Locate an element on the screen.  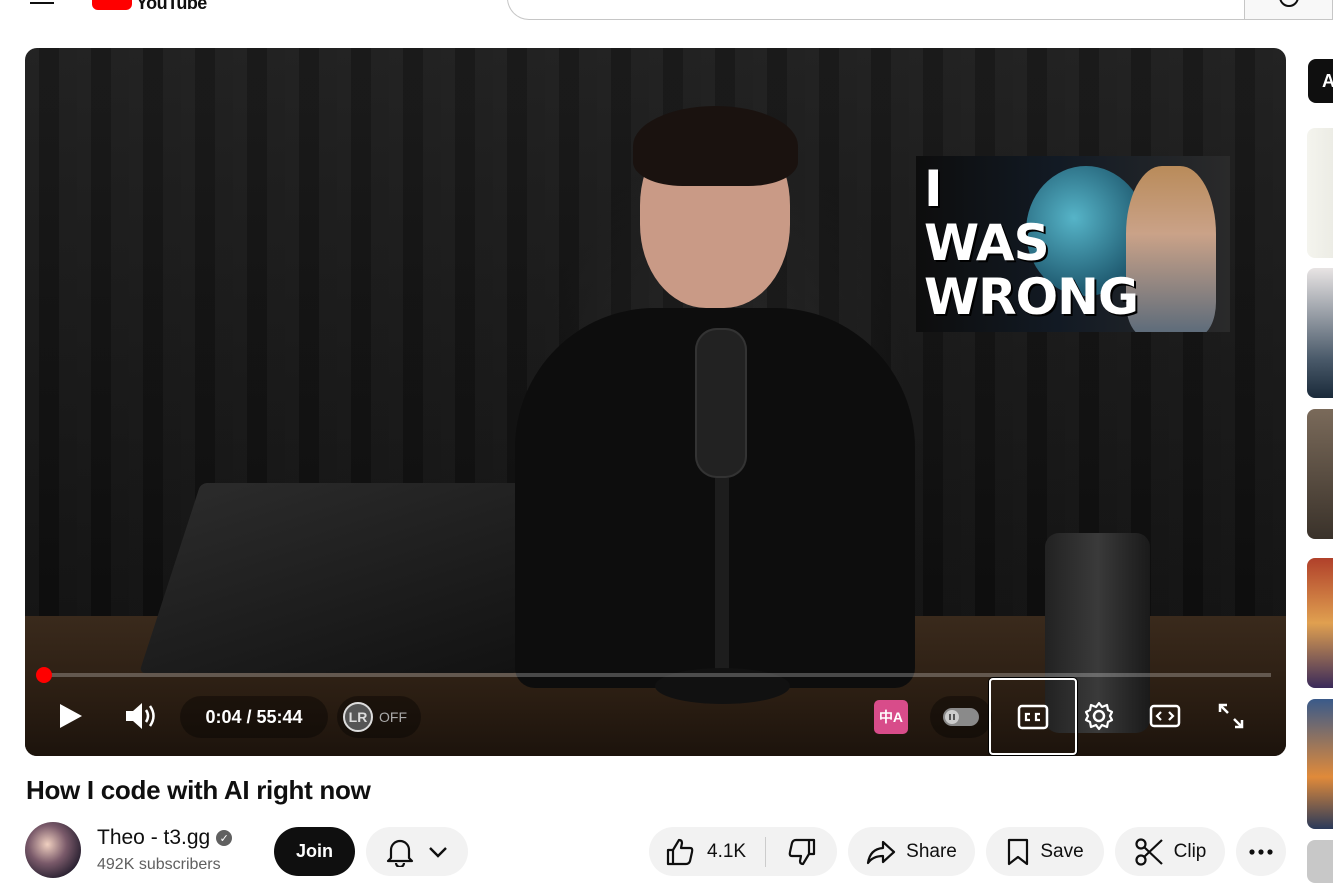
hamburger-menu-icon is located at coordinates (43, 3).